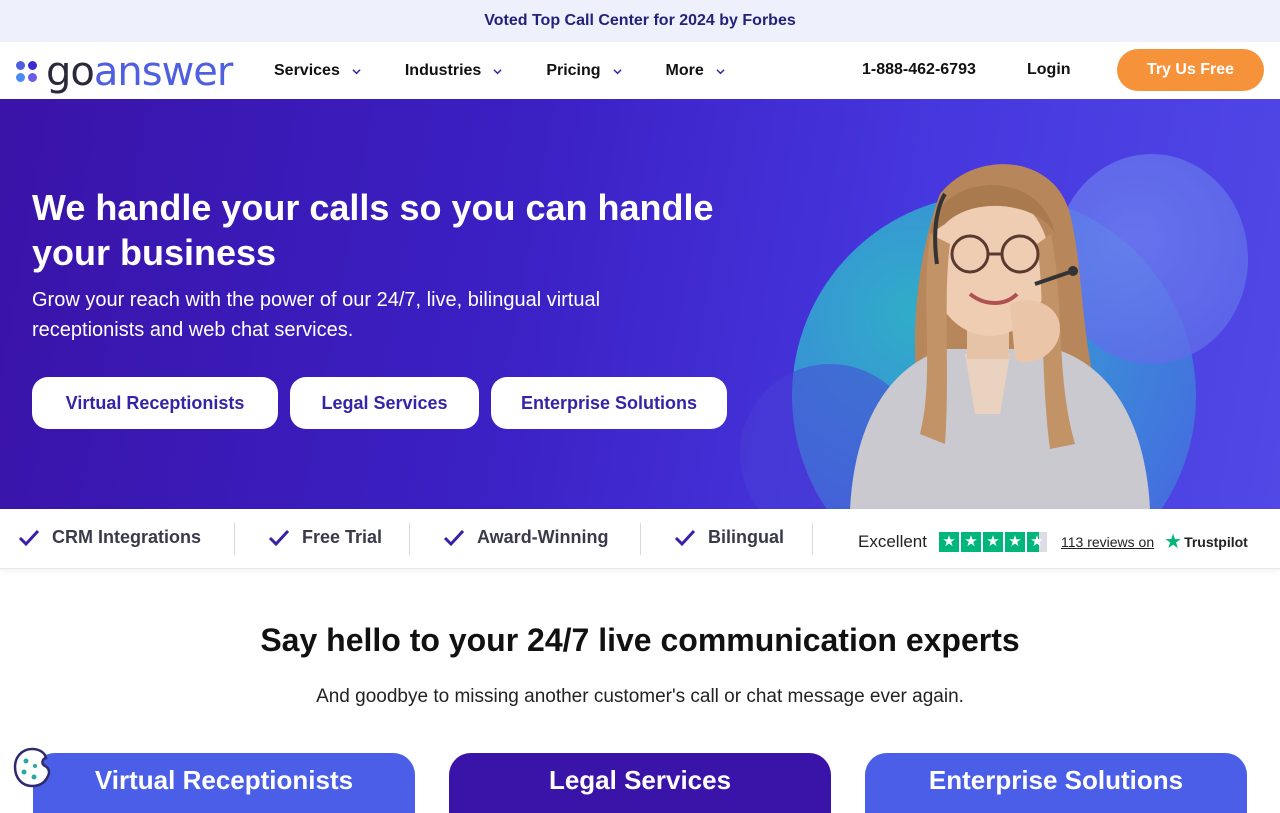  Describe the element at coordinates (1049, 70) in the screenshot. I see `login-link: Login` at that location.